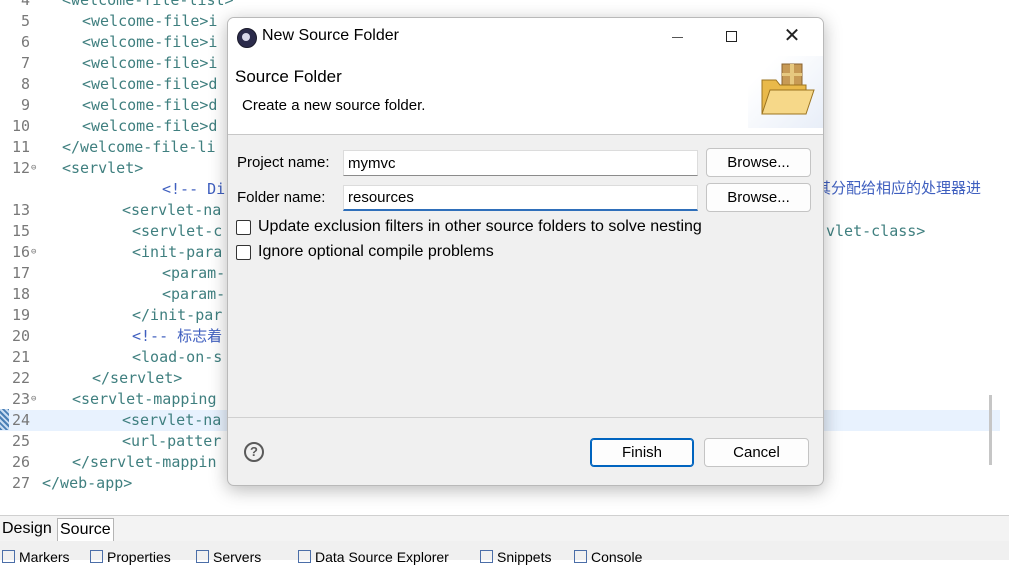 The height and width of the screenshot is (565, 1009). What do you see at coordinates (515, 557) in the screenshot?
I see `view-tab-snippets: Snippets` at bounding box center [515, 557].